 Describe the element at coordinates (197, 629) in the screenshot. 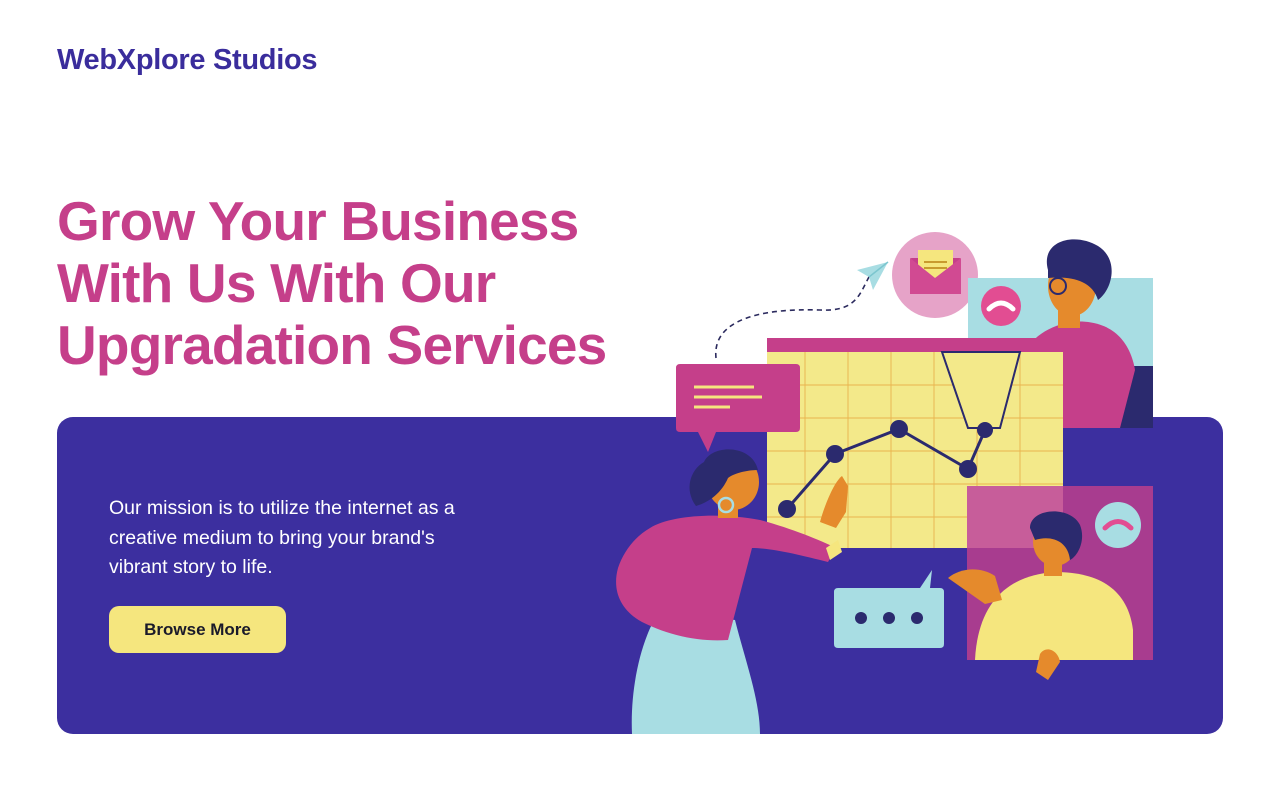

I see `browse-more-button: Browse More` at that location.